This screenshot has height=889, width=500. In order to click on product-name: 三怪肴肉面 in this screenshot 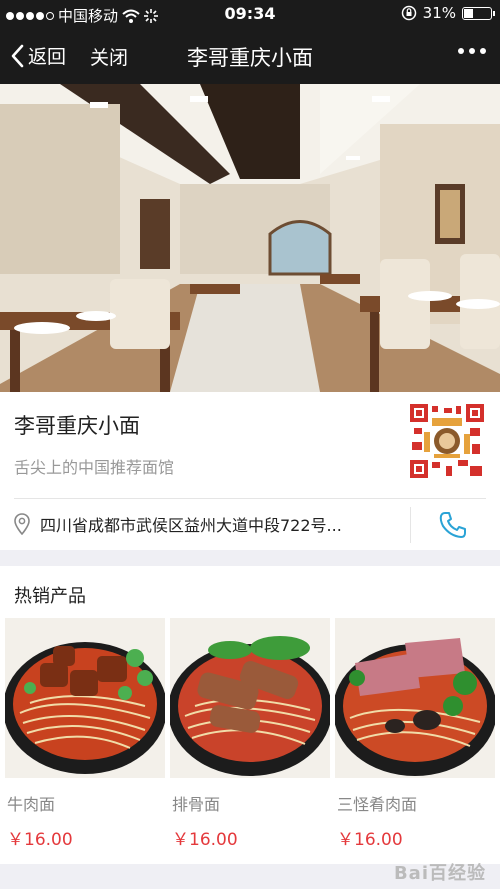, I will do `click(377, 804)`.